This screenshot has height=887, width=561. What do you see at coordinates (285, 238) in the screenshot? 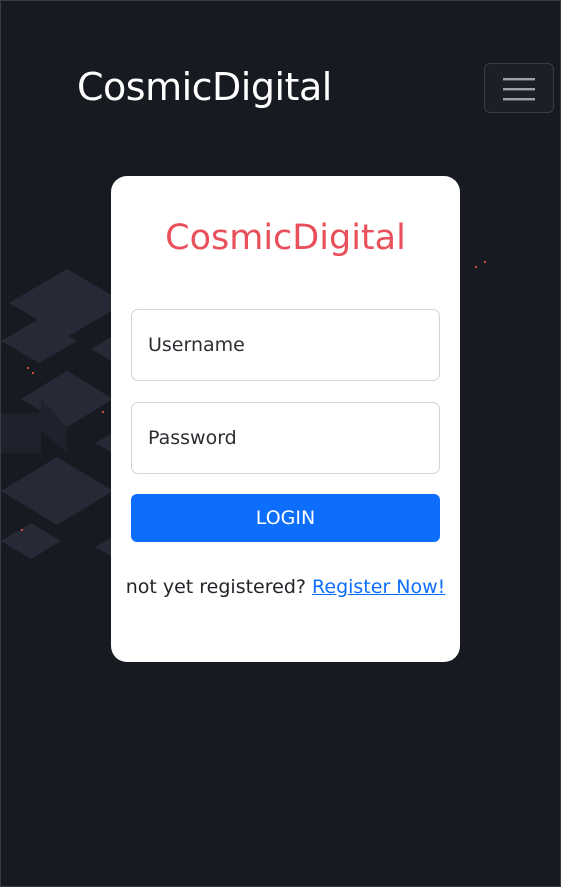
I see `login-card-title: CosmicDigital` at bounding box center [285, 238].